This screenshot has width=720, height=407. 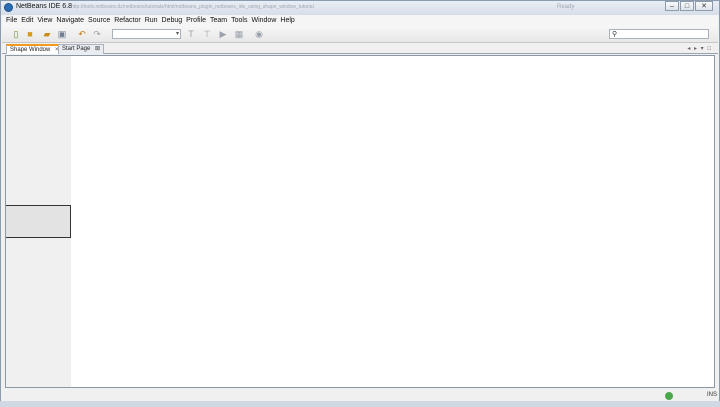 What do you see at coordinates (566, 7) in the screenshot?
I see `tray-text: Ready` at bounding box center [566, 7].